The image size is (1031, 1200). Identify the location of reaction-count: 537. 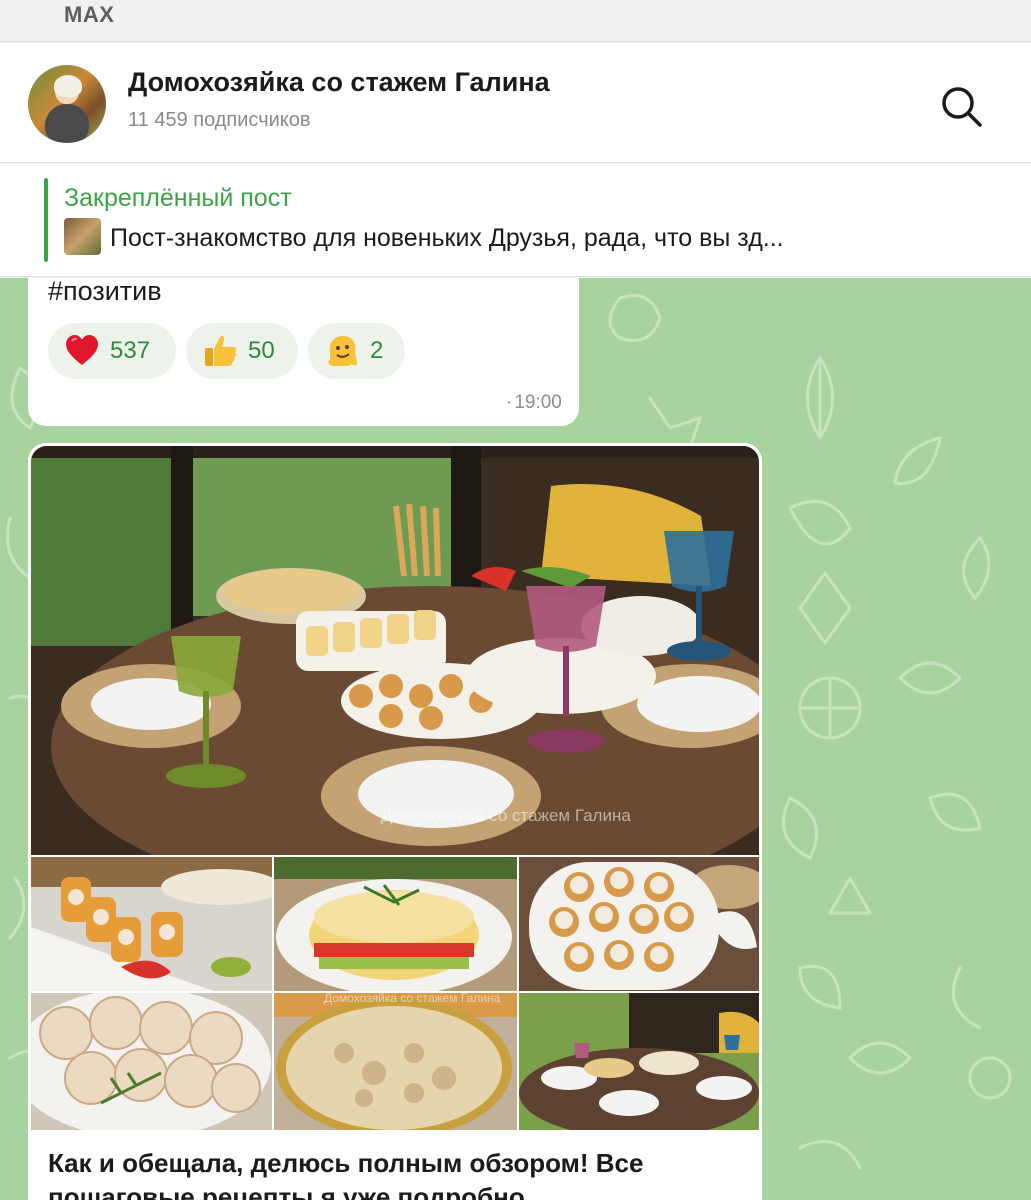
(130, 350).